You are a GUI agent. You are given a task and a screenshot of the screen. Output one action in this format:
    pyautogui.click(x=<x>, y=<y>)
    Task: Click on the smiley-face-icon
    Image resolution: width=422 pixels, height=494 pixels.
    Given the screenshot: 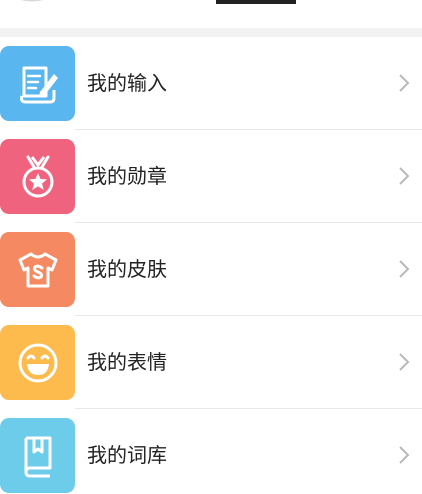 What is the action you would take?
    pyautogui.click(x=37, y=362)
    